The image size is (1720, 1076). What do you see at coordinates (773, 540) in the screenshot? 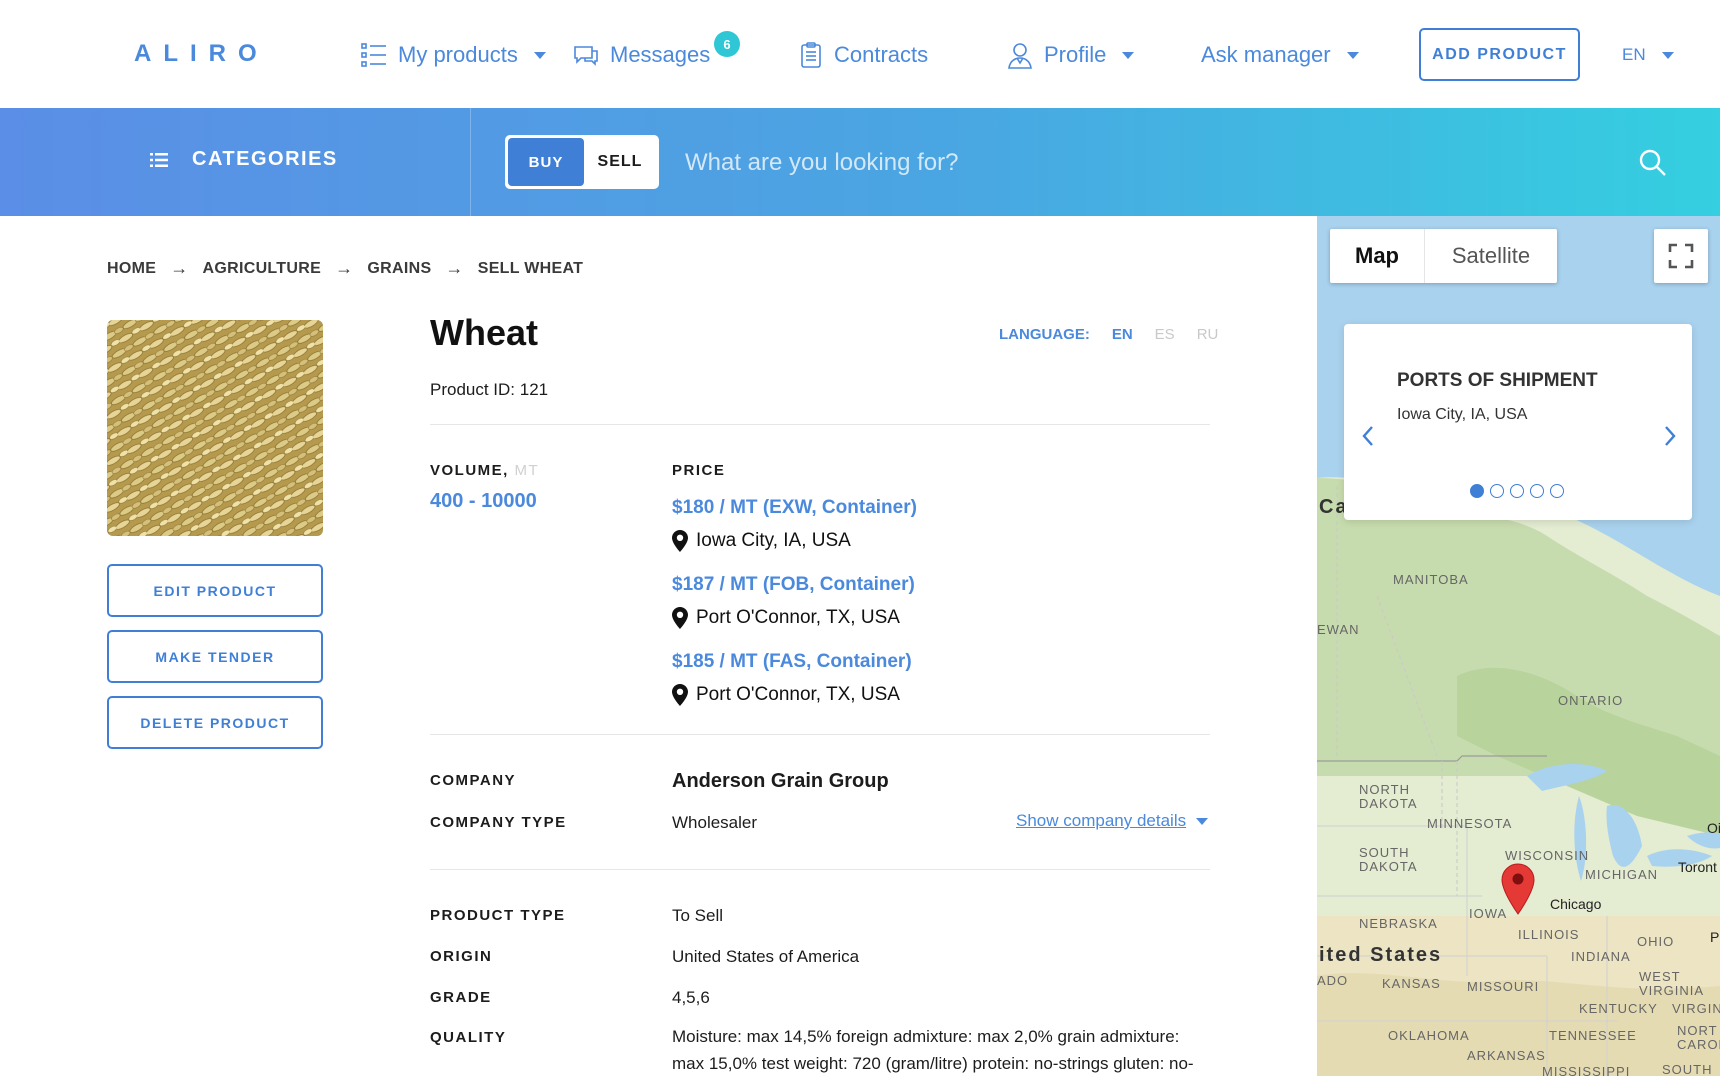
I see `price-location-1-text: Iowa City, IA, USA` at bounding box center [773, 540].